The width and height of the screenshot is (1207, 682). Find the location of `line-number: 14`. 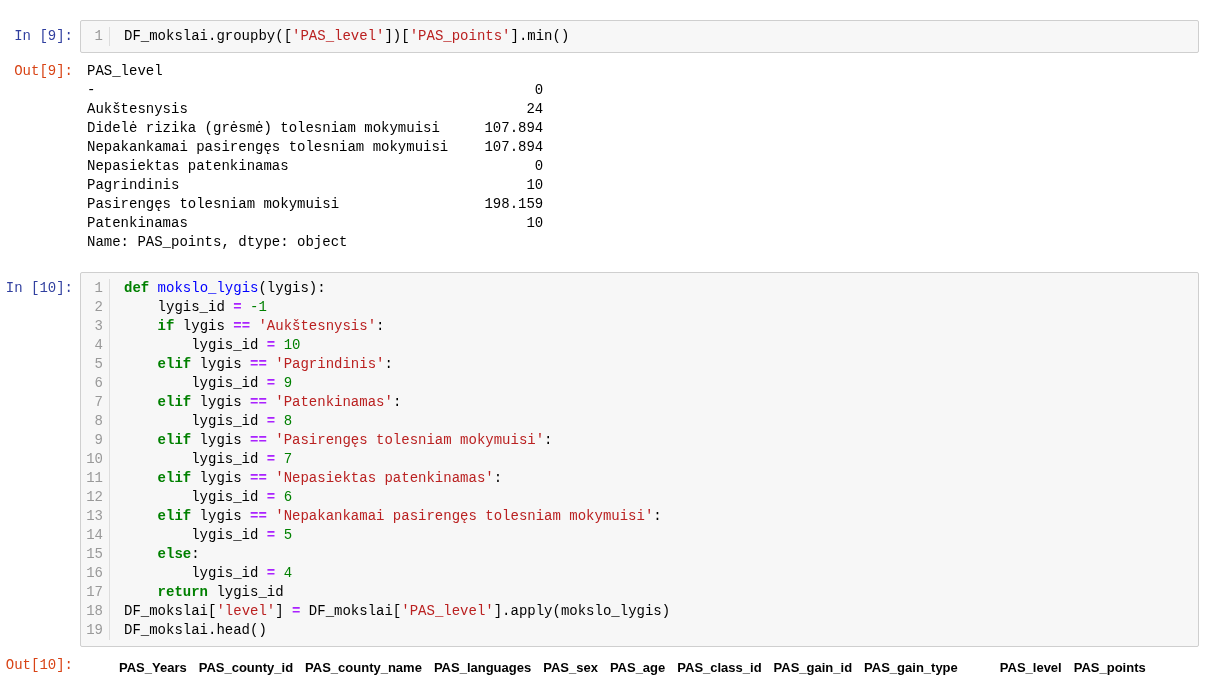

line-number: 14 is located at coordinates (94, 535).